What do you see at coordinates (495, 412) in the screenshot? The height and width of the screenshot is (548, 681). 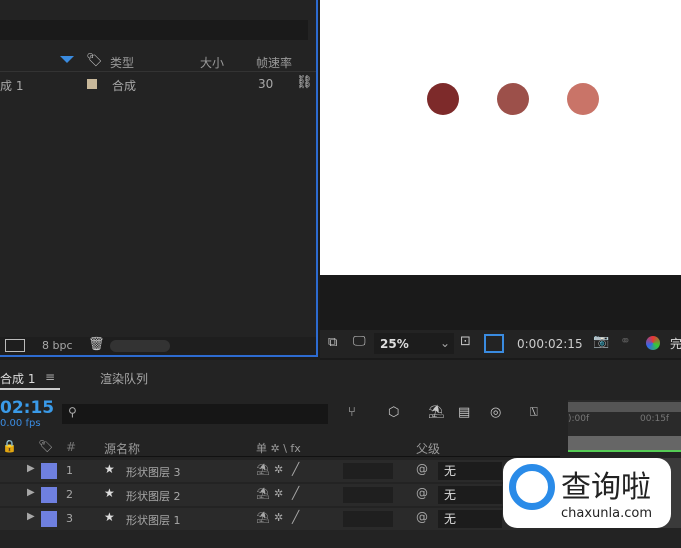 I see `motion-blur-icon: ◎` at bounding box center [495, 412].